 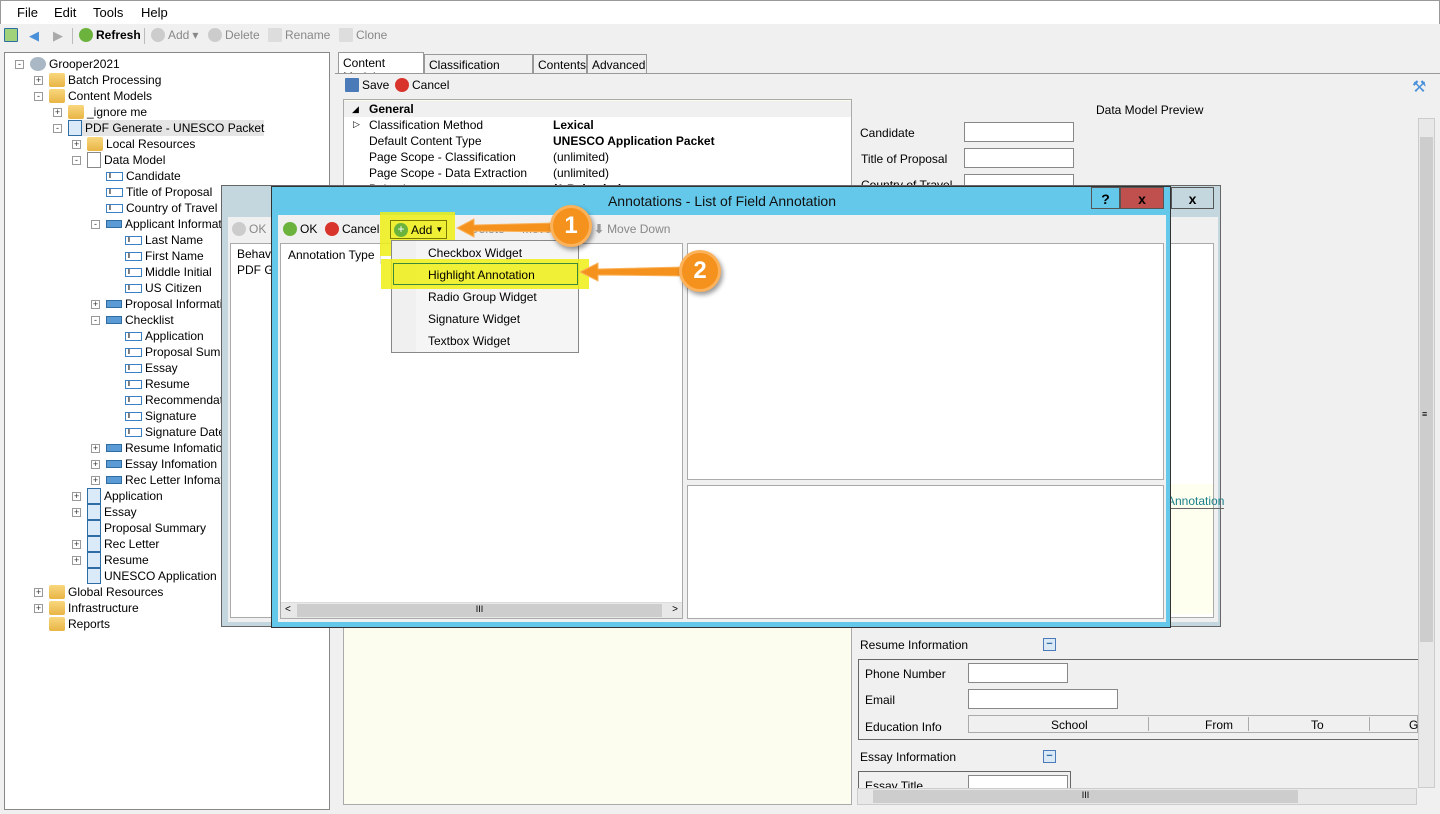 I want to click on callout-badge-2: 2, so click(x=700, y=271).